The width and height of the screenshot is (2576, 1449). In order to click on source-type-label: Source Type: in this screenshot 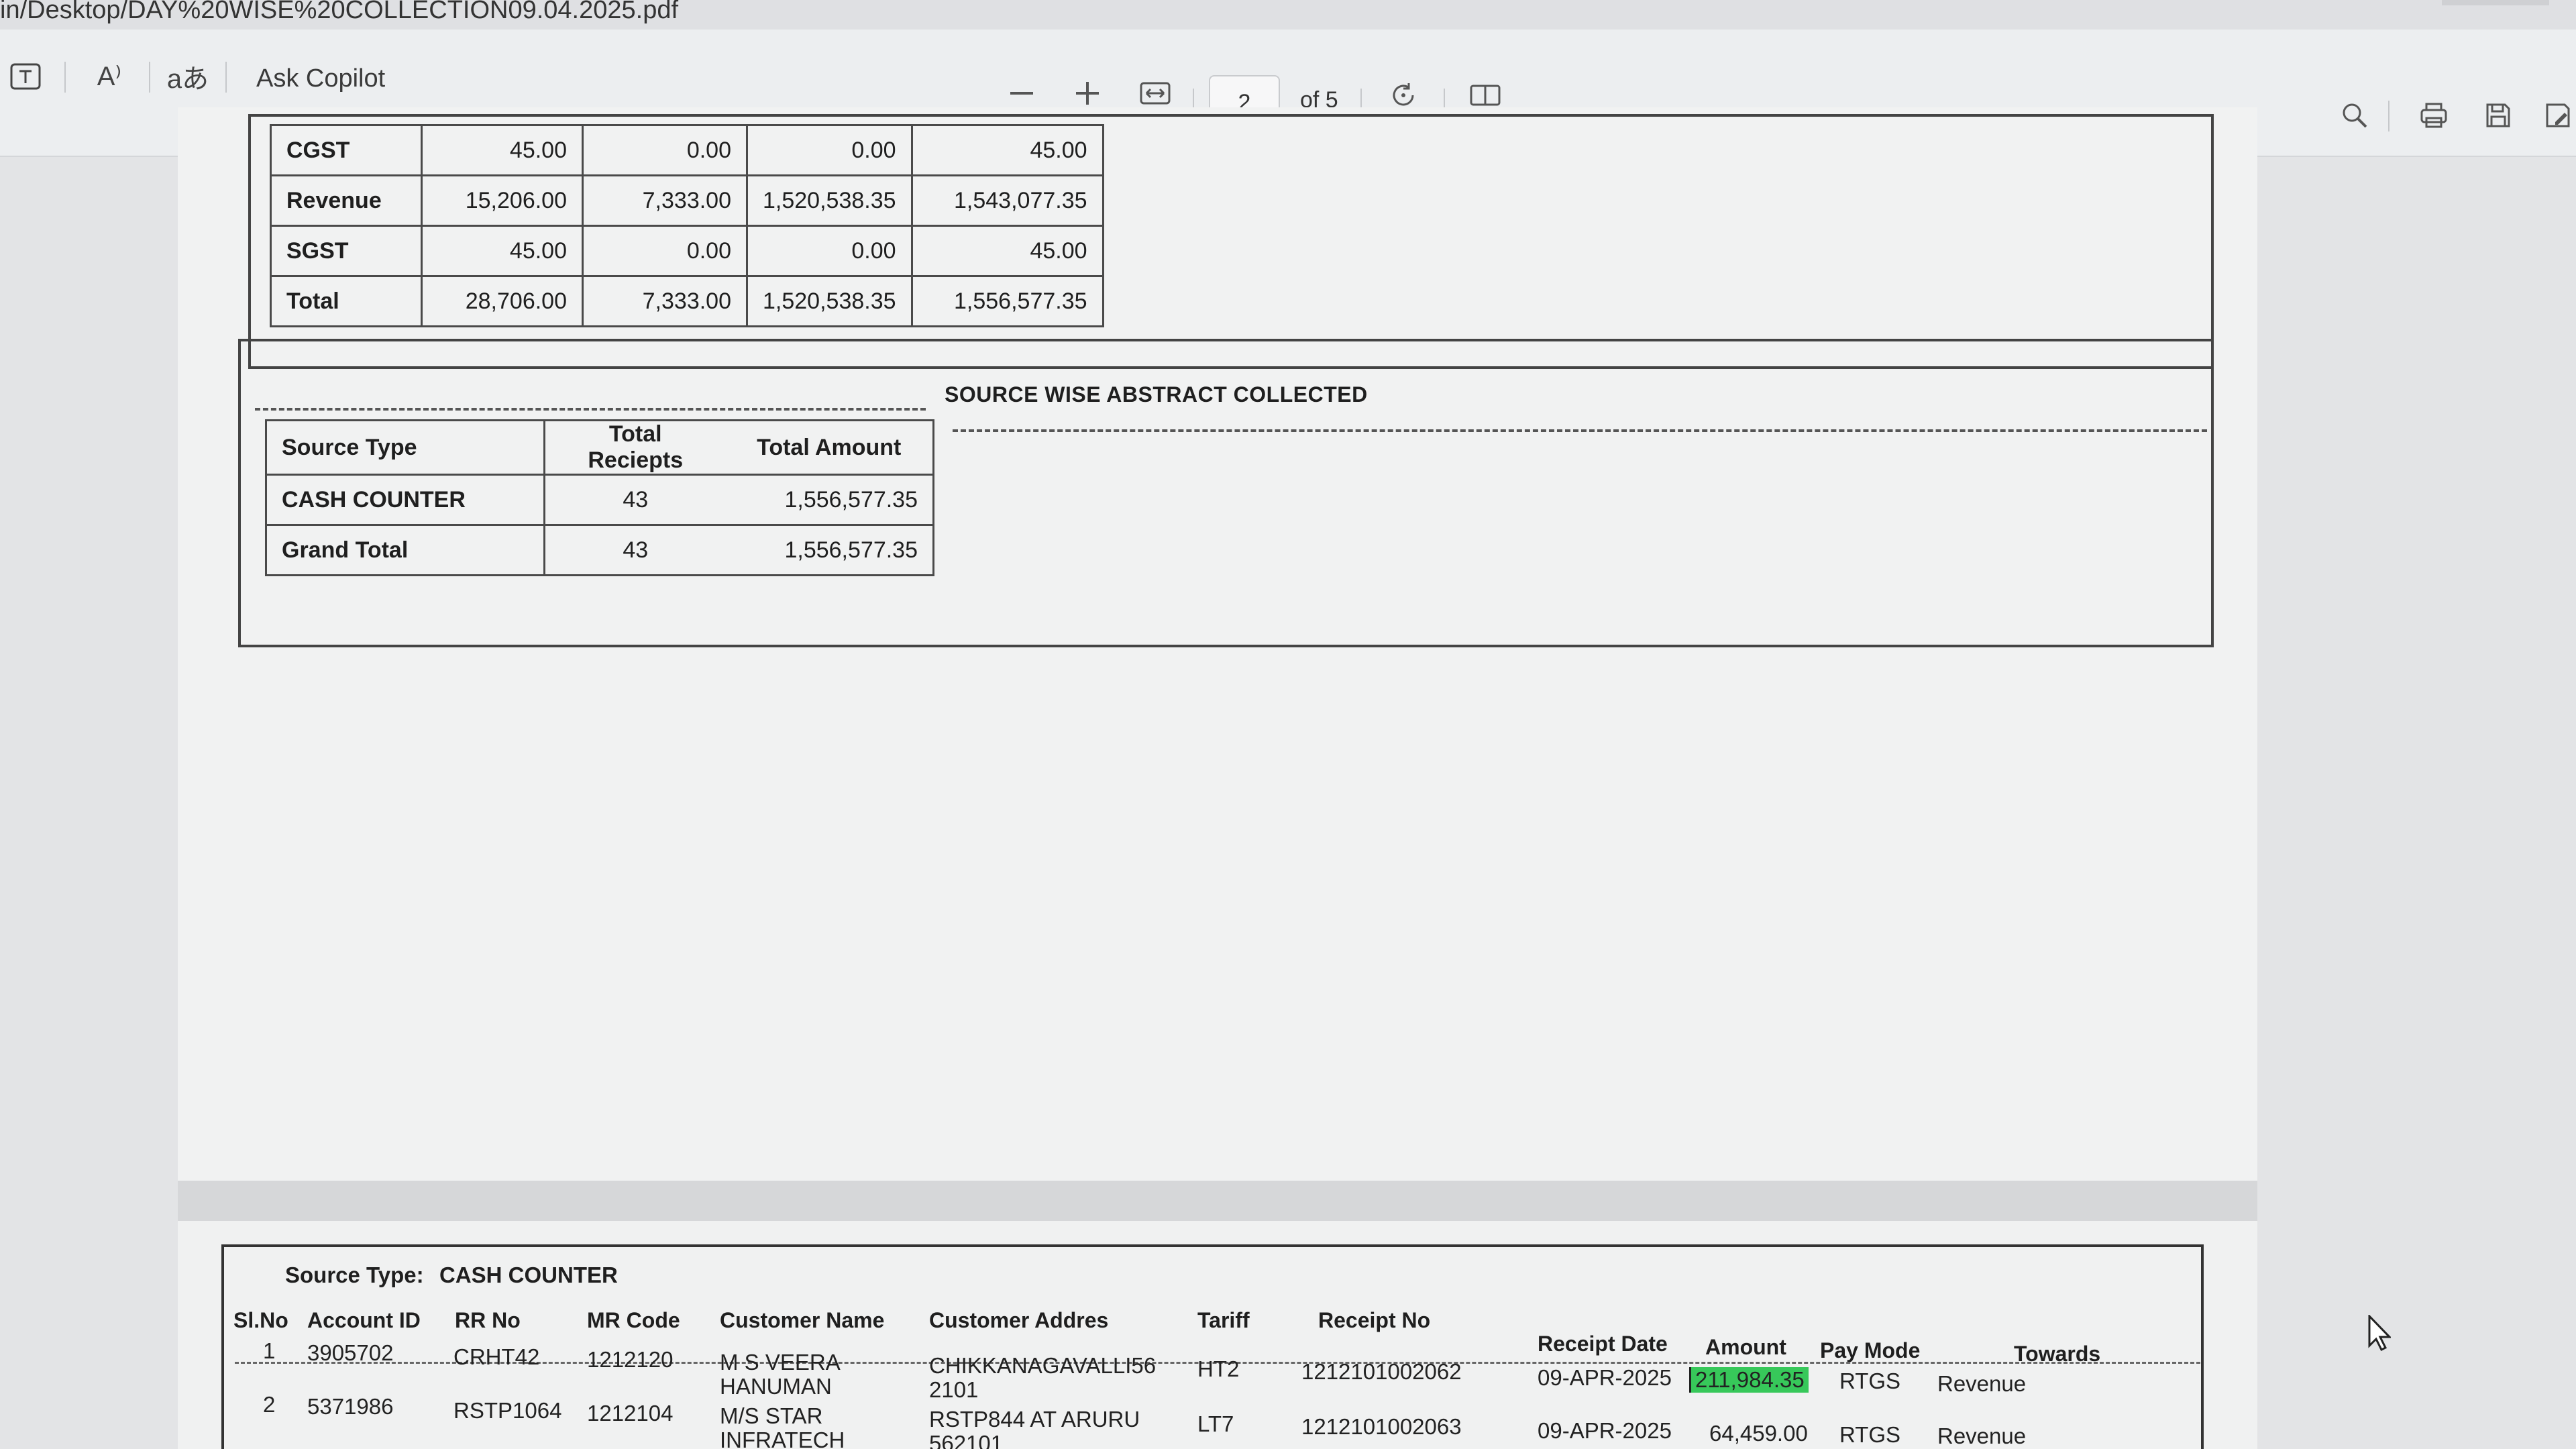, I will do `click(354, 1275)`.